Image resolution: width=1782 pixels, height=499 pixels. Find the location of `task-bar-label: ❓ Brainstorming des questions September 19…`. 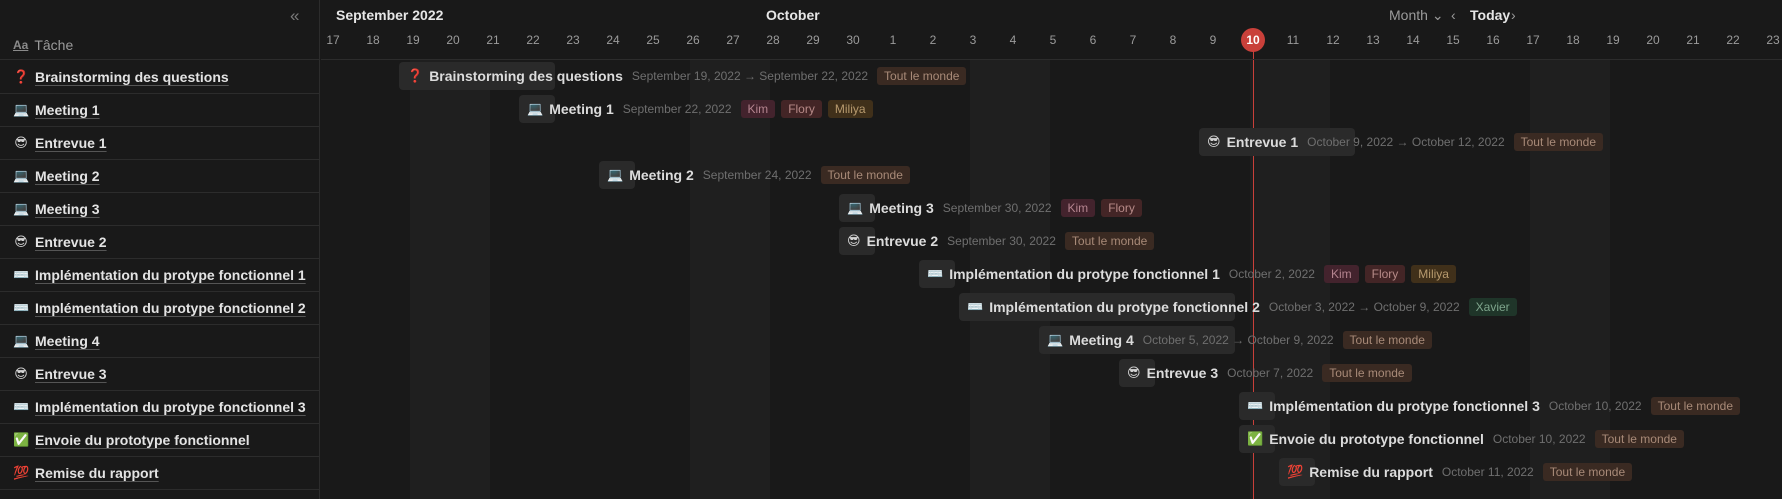

task-bar-label: ❓ Brainstorming des questions September 19… is located at coordinates (689, 76).